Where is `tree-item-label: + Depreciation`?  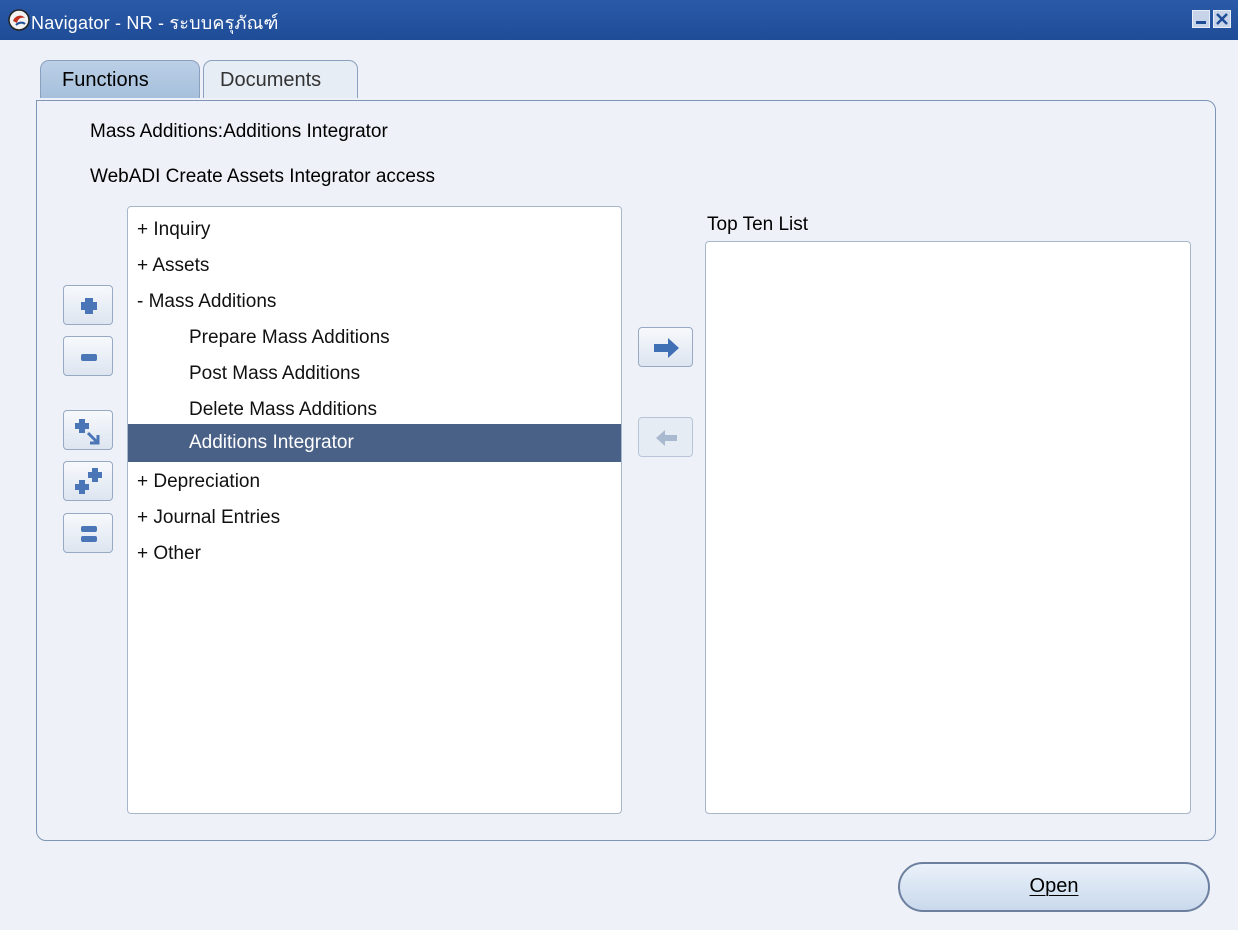 tree-item-label: + Depreciation is located at coordinates (199, 481).